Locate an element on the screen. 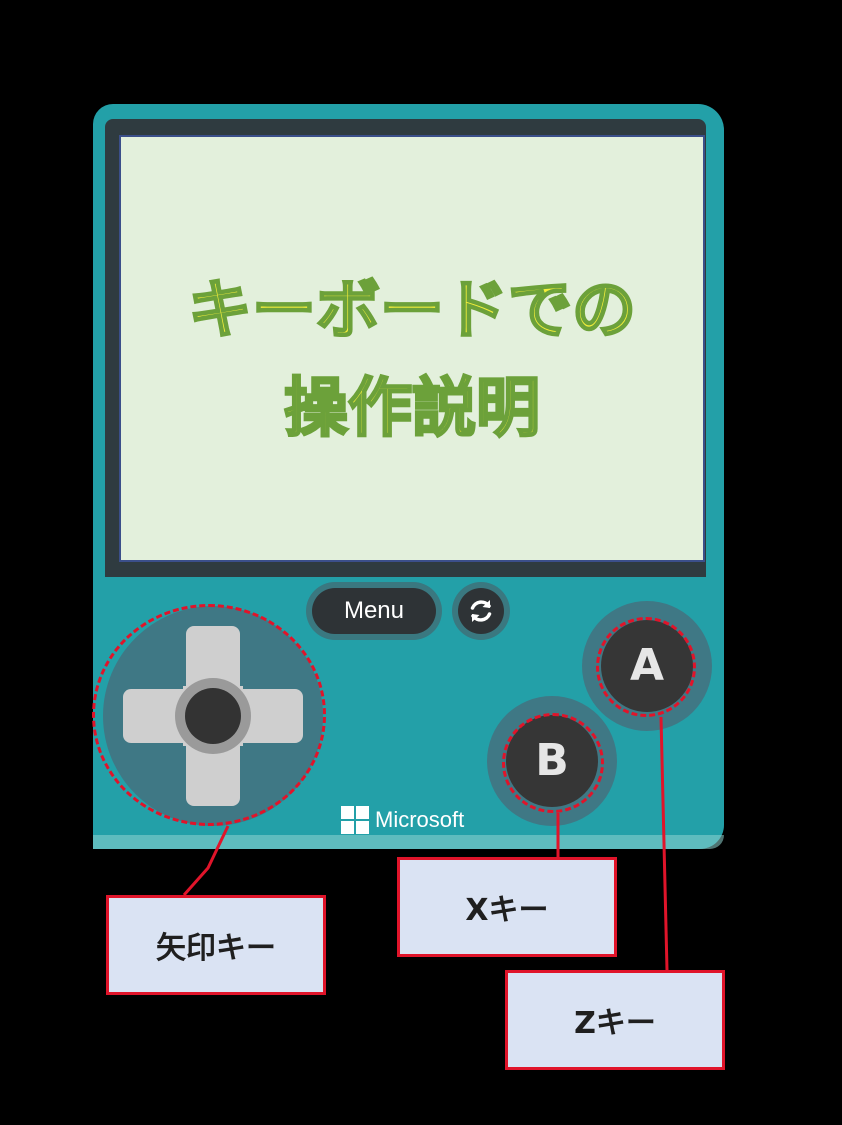 The width and height of the screenshot is (842, 1125). arrow-keys-label: 矢印キー is located at coordinates (216, 945).